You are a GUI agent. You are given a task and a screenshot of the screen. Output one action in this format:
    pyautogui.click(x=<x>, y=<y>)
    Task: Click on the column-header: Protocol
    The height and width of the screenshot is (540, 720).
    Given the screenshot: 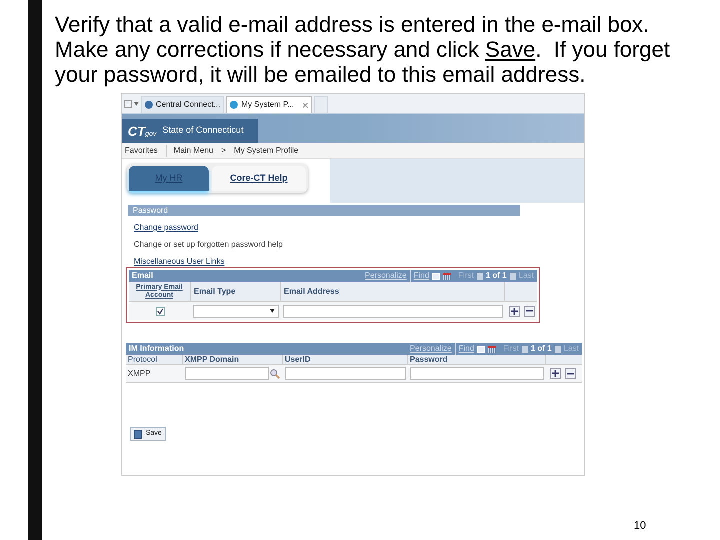 What is the action you would take?
    pyautogui.click(x=154, y=359)
    